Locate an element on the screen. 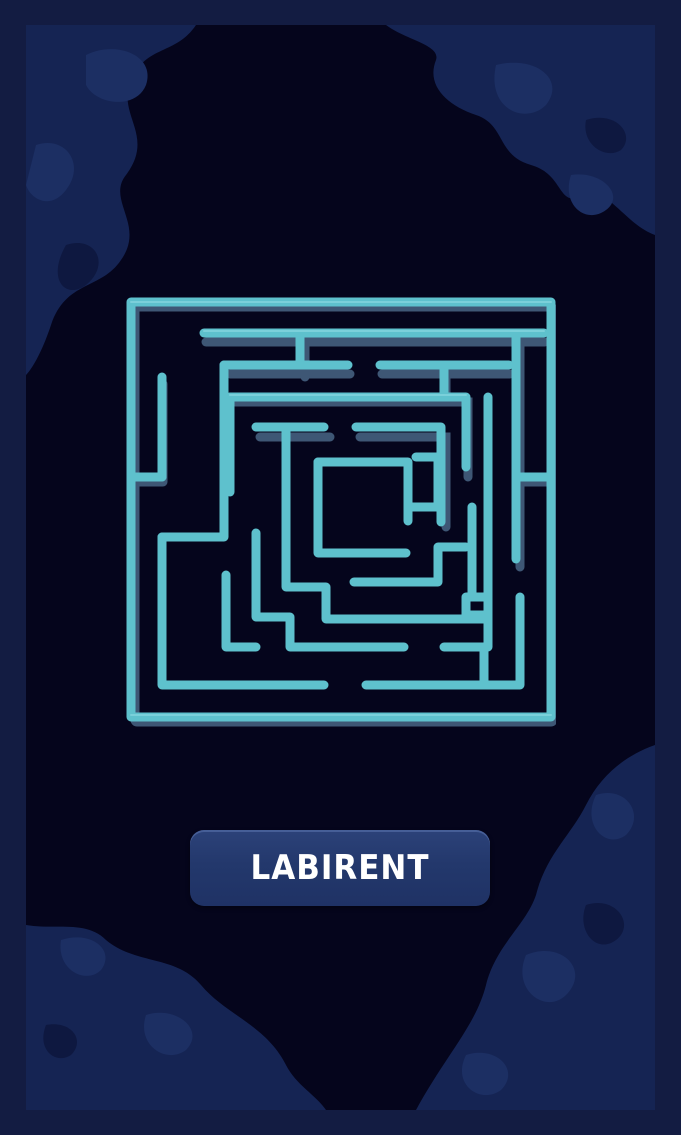 This screenshot has width=681, height=1135. smoke-bottom-right is located at coordinates (535, 927).